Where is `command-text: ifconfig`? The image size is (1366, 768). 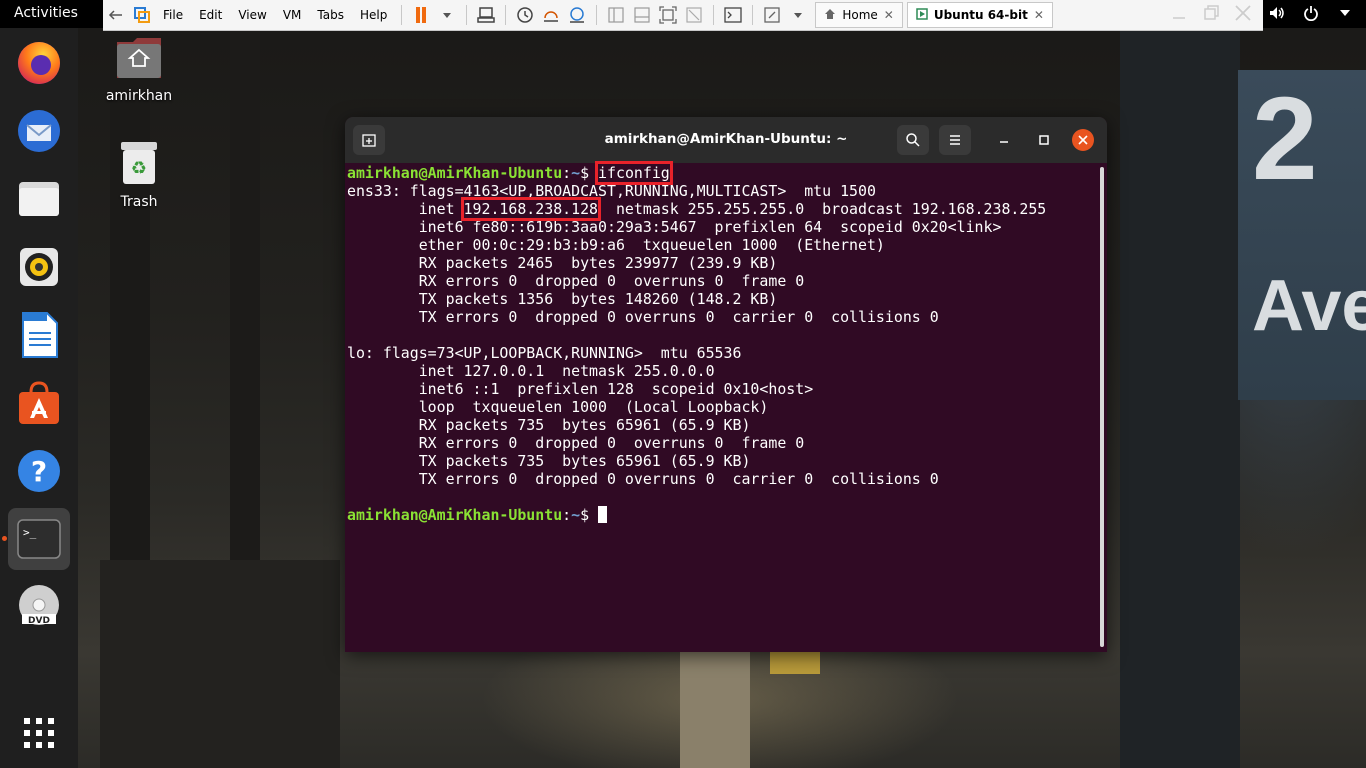
command-text: ifconfig is located at coordinates (634, 173).